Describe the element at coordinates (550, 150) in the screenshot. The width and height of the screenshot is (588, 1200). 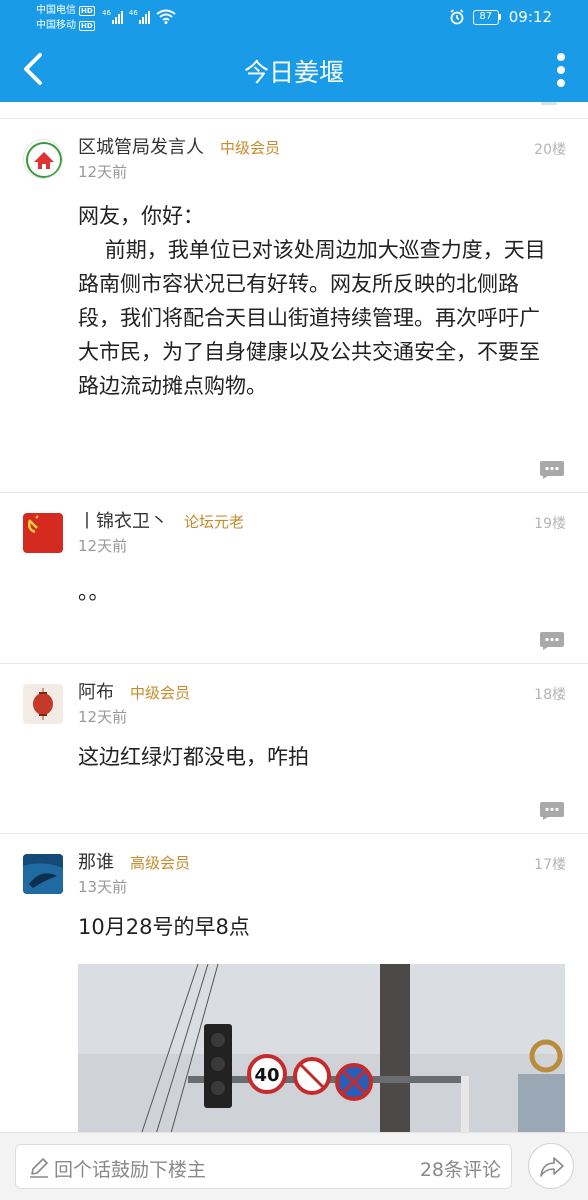
I see `floor-number: 20楼` at that location.